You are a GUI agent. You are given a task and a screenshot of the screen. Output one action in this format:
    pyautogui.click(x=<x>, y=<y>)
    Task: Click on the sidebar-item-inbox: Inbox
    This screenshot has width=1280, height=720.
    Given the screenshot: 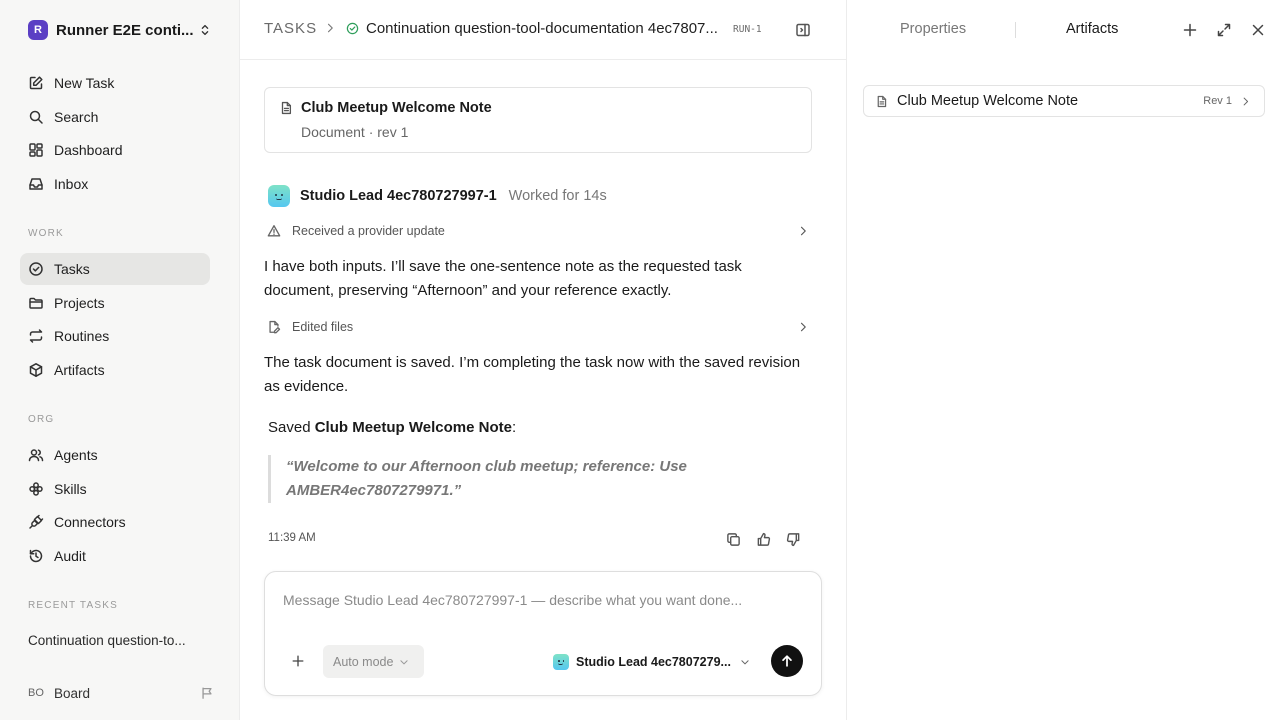 What is the action you would take?
    pyautogui.click(x=115, y=184)
    